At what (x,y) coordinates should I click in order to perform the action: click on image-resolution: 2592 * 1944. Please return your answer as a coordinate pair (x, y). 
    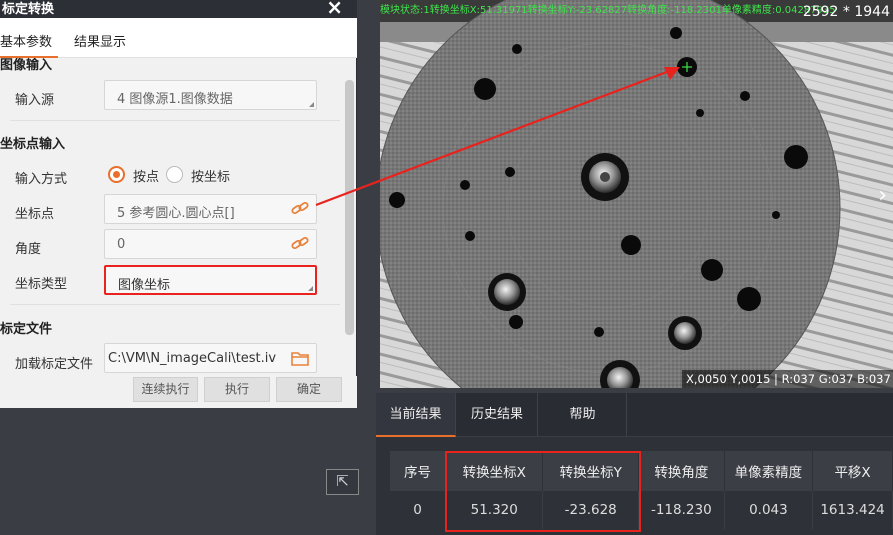
    Looking at the image, I should click on (846, 12).